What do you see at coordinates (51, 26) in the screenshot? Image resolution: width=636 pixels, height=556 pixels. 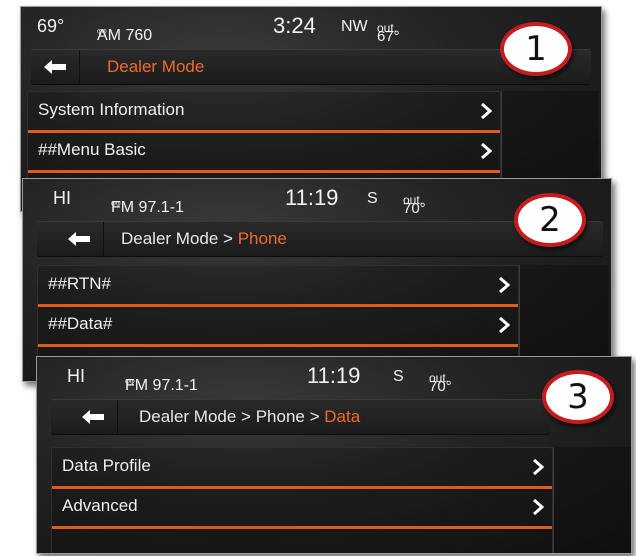 I see `climate-temp: 69°` at bounding box center [51, 26].